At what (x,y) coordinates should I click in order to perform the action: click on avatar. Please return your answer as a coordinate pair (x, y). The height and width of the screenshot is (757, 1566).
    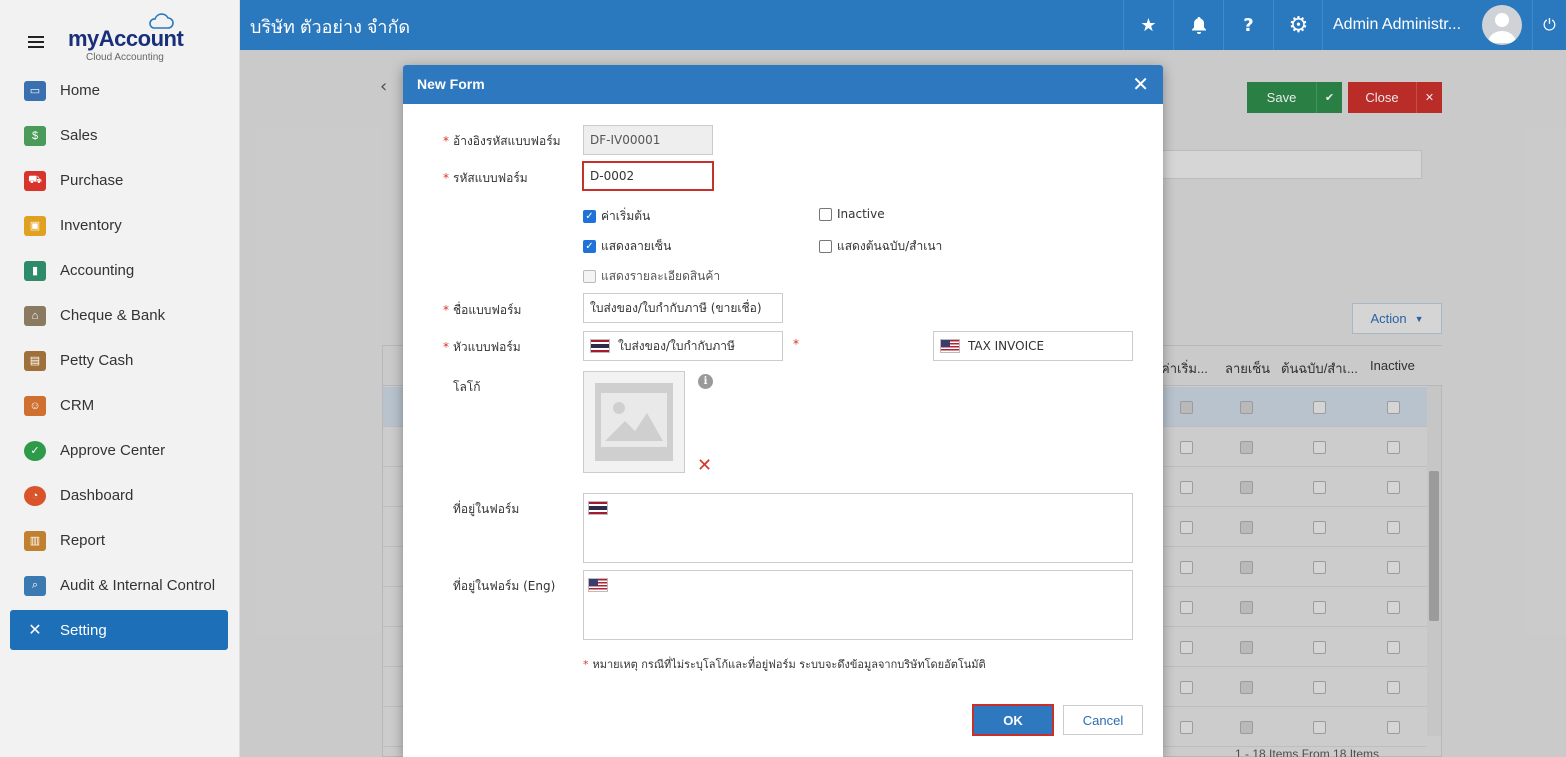
    Looking at the image, I should click on (1502, 25).